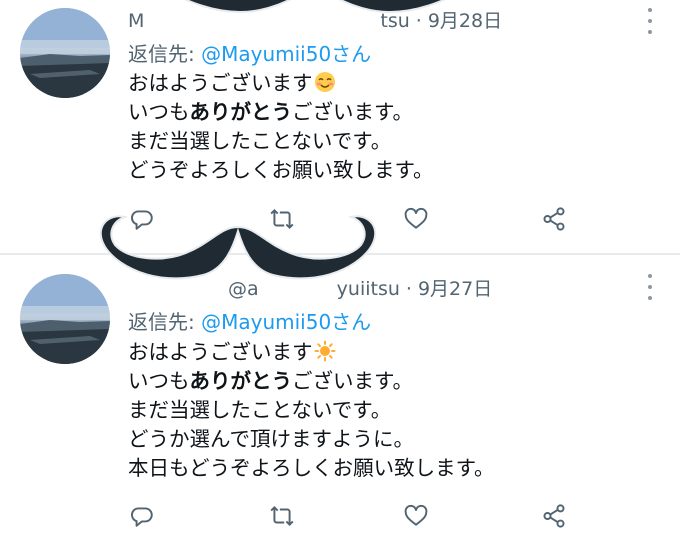 This screenshot has width=680, height=555. I want to click on tweet-line: 本日もどうぞよろしくお願い致します。, so click(311, 468).